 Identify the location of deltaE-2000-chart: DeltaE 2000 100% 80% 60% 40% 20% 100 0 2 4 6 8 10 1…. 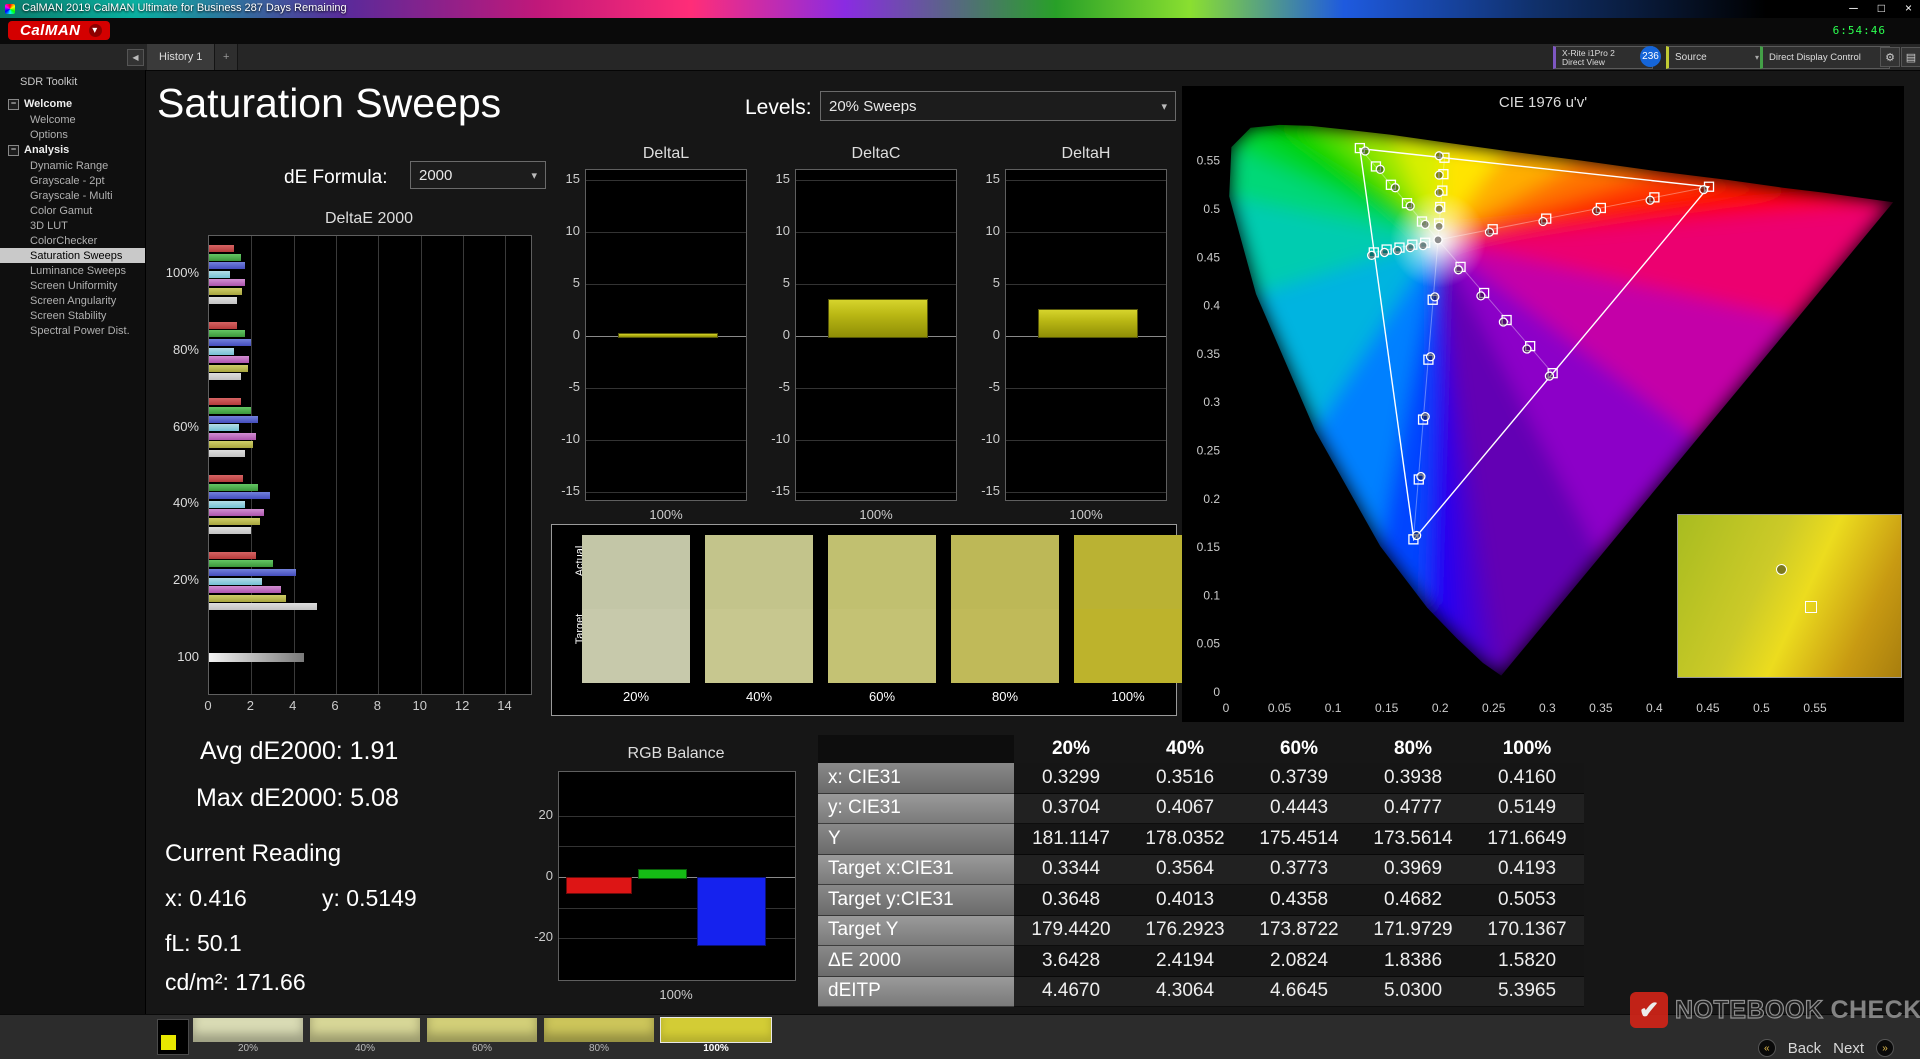
(349, 462).